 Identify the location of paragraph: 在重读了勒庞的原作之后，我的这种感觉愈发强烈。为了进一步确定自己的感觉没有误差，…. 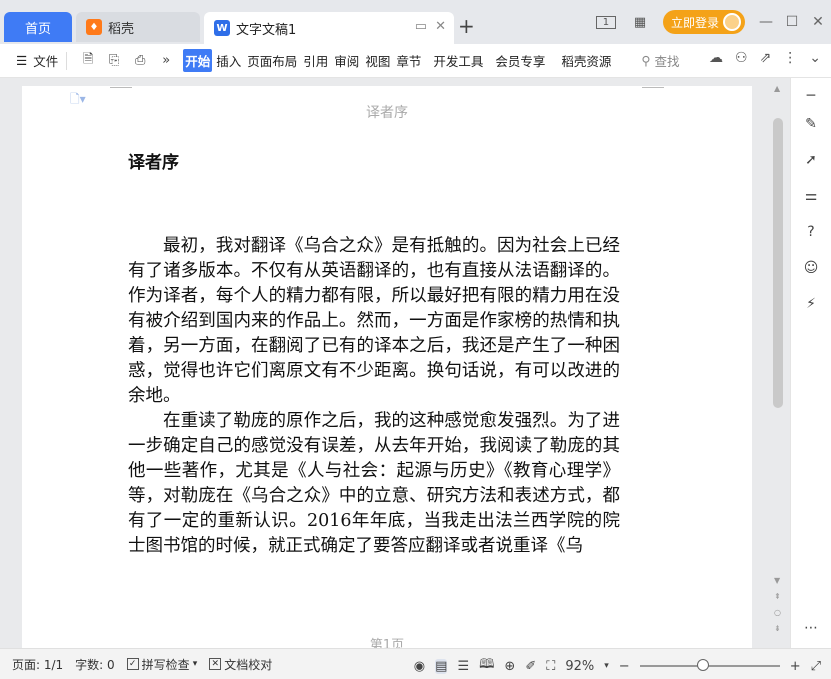
(374, 483).